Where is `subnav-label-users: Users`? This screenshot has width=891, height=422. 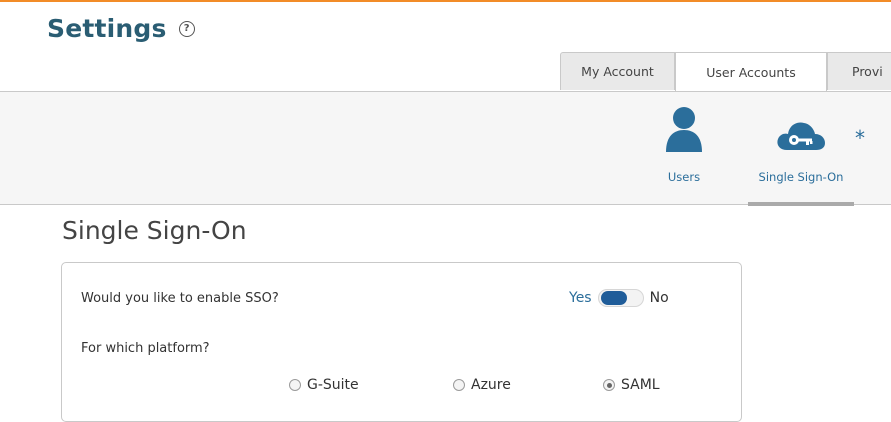
subnav-label-users: Users is located at coordinates (684, 177).